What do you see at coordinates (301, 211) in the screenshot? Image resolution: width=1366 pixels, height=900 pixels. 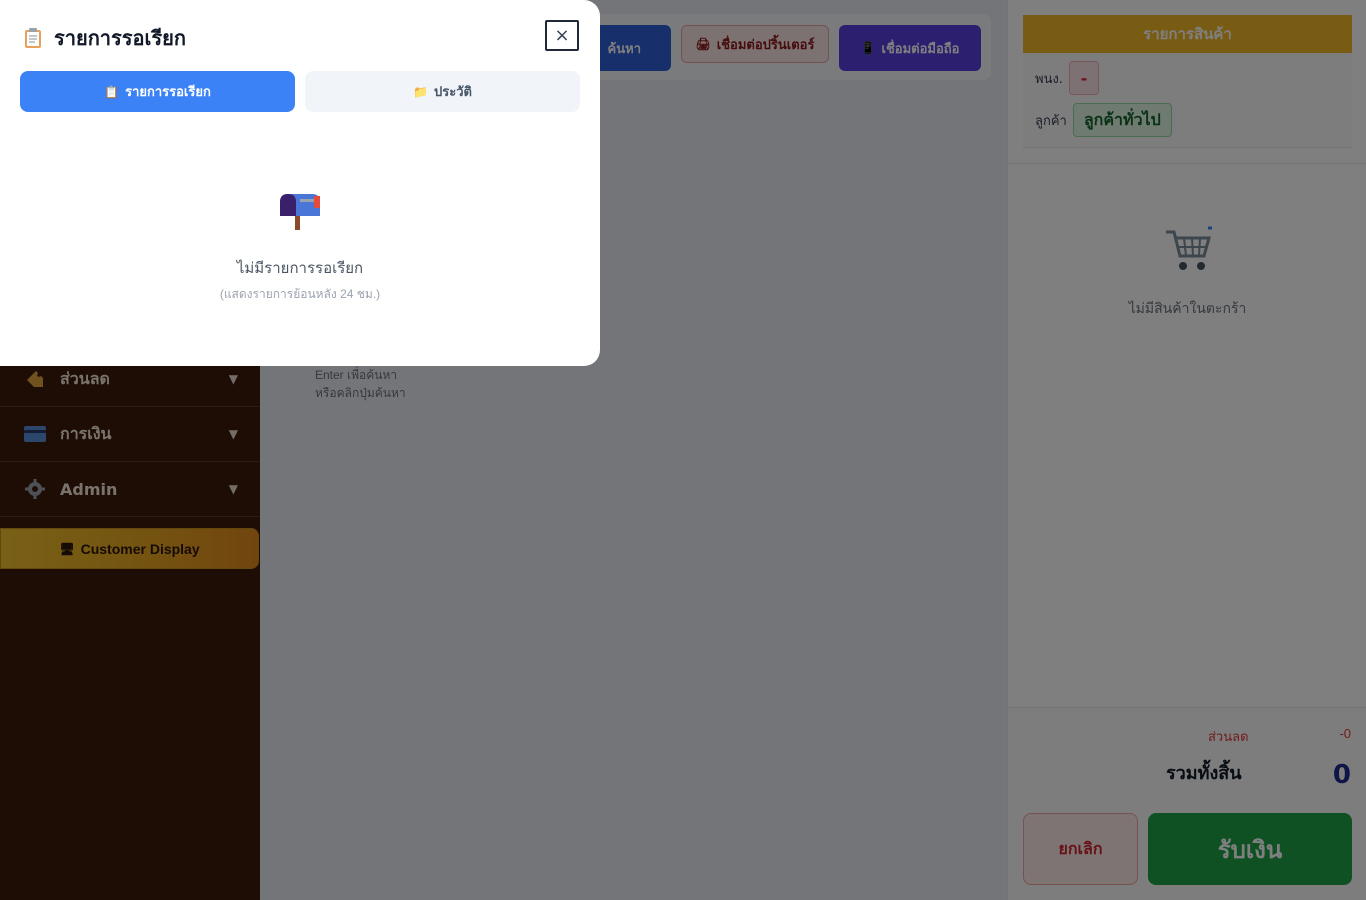 I see `mailbox-icon` at bounding box center [301, 211].